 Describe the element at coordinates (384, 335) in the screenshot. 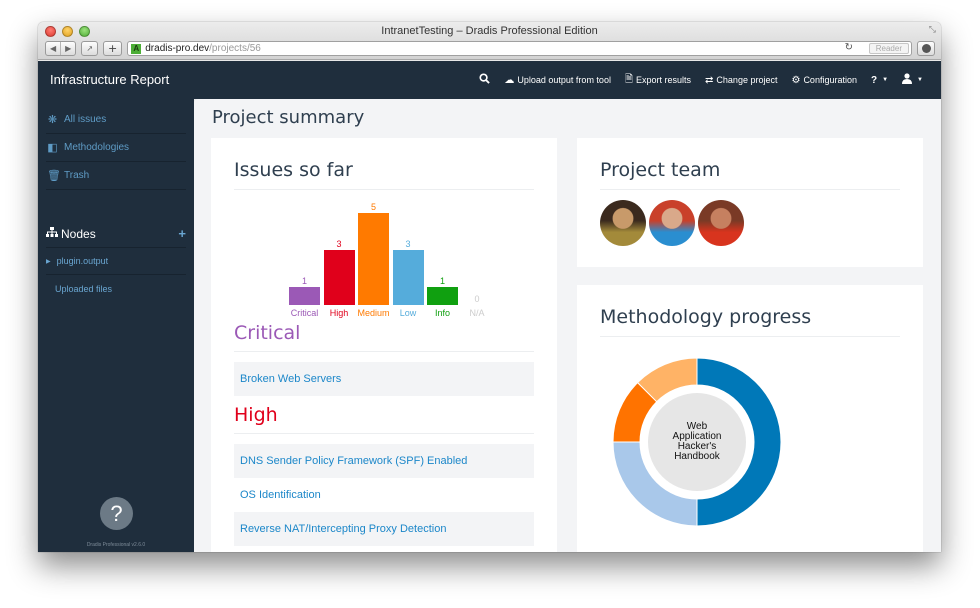

I see `severity-heading-critical: Critical` at that location.